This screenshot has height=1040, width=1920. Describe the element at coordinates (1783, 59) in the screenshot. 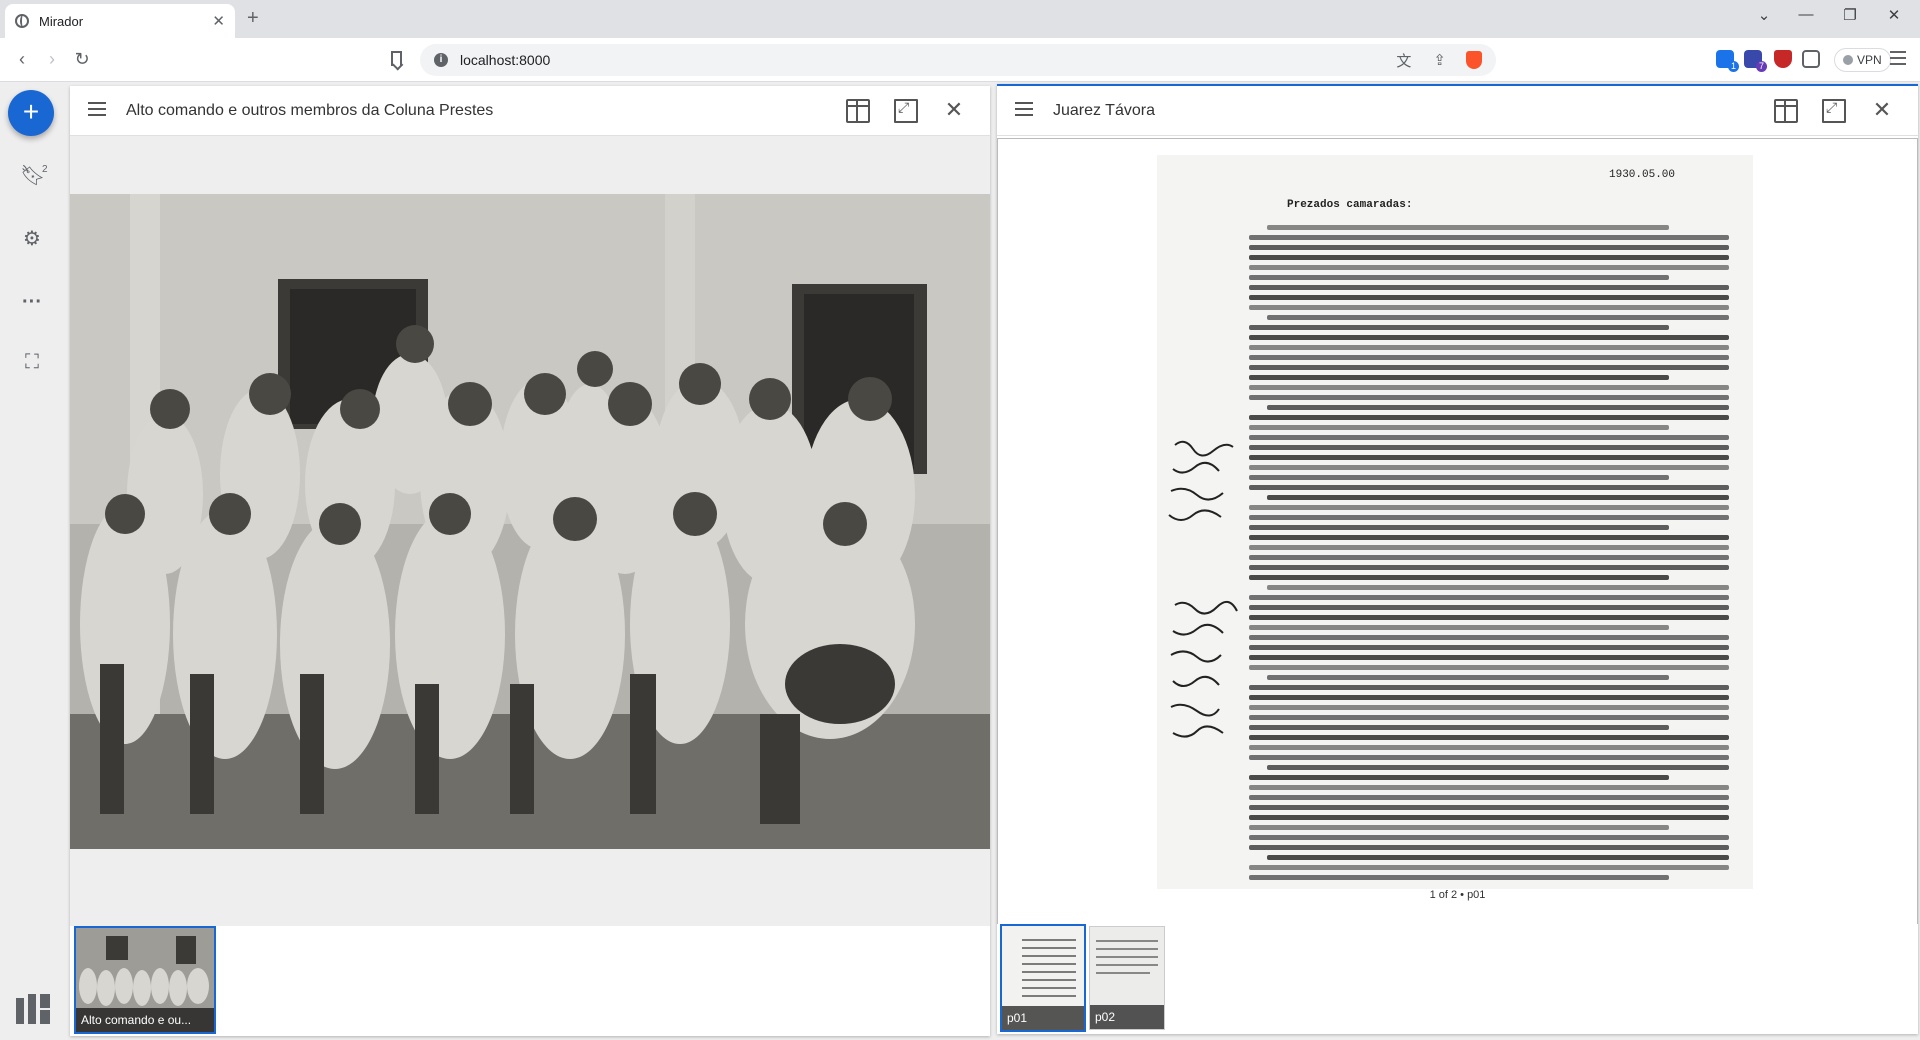

I see `ublock-icon` at that location.